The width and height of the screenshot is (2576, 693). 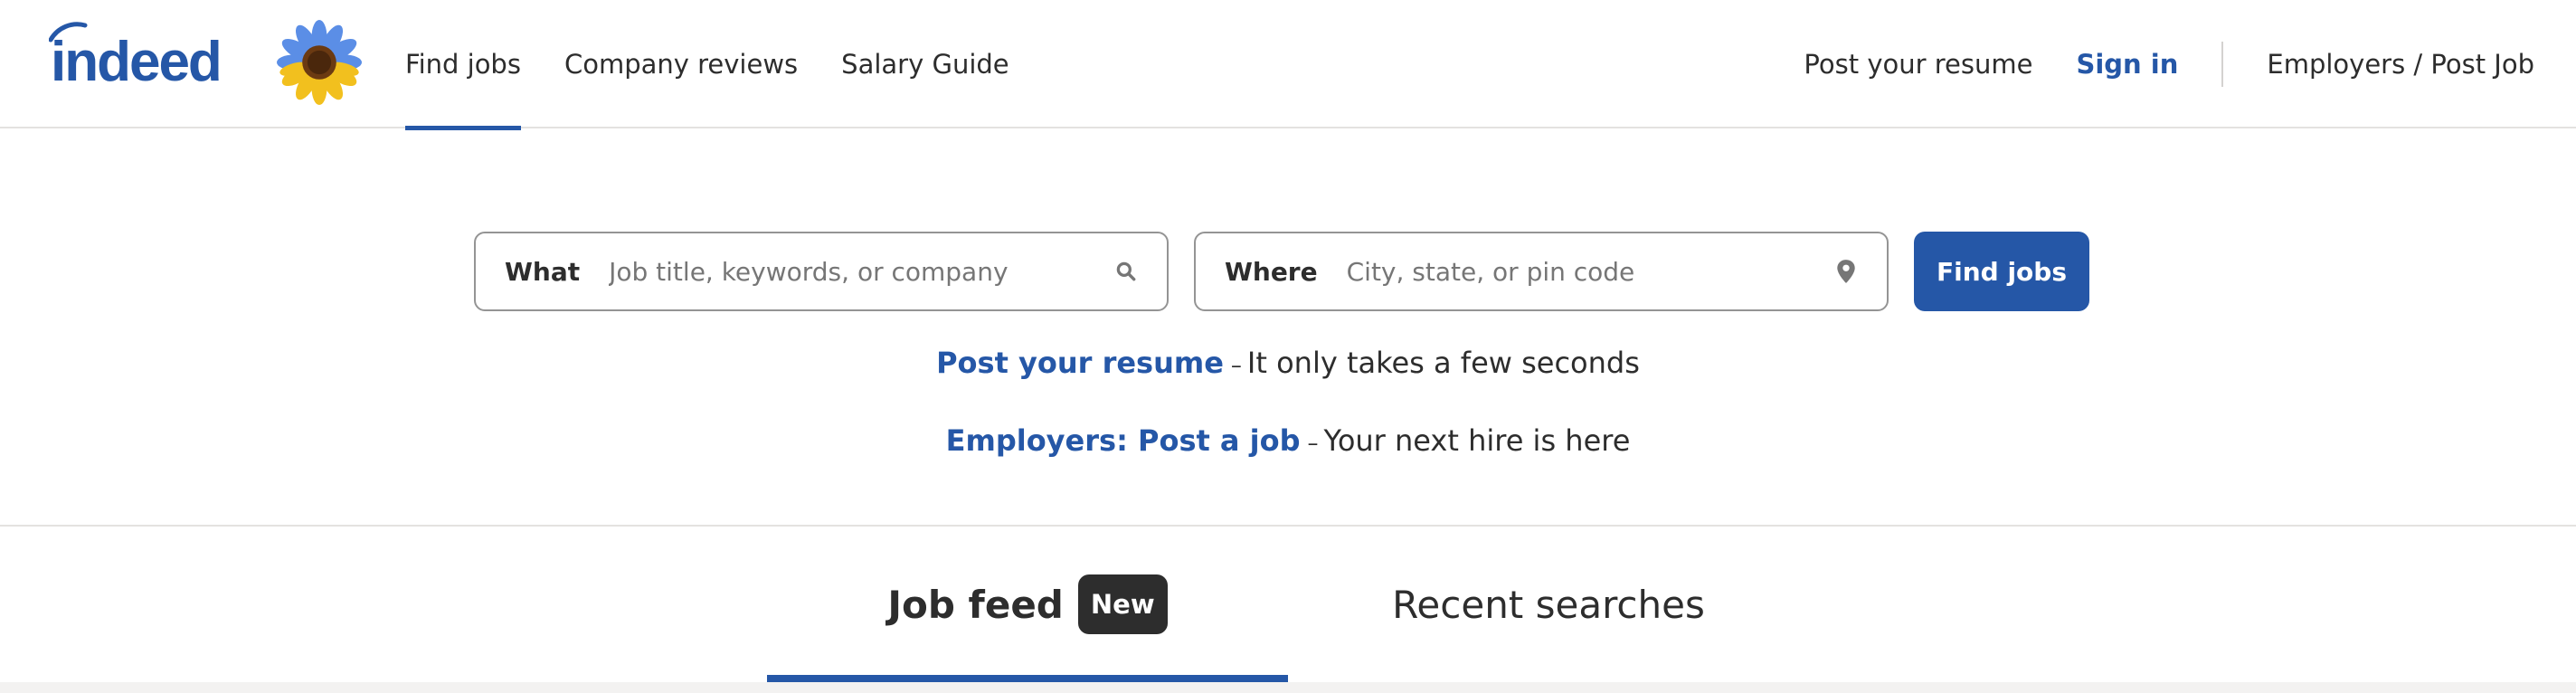 What do you see at coordinates (463, 65) in the screenshot?
I see `nav-find-jobs: Find jobs` at bounding box center [463, 65].